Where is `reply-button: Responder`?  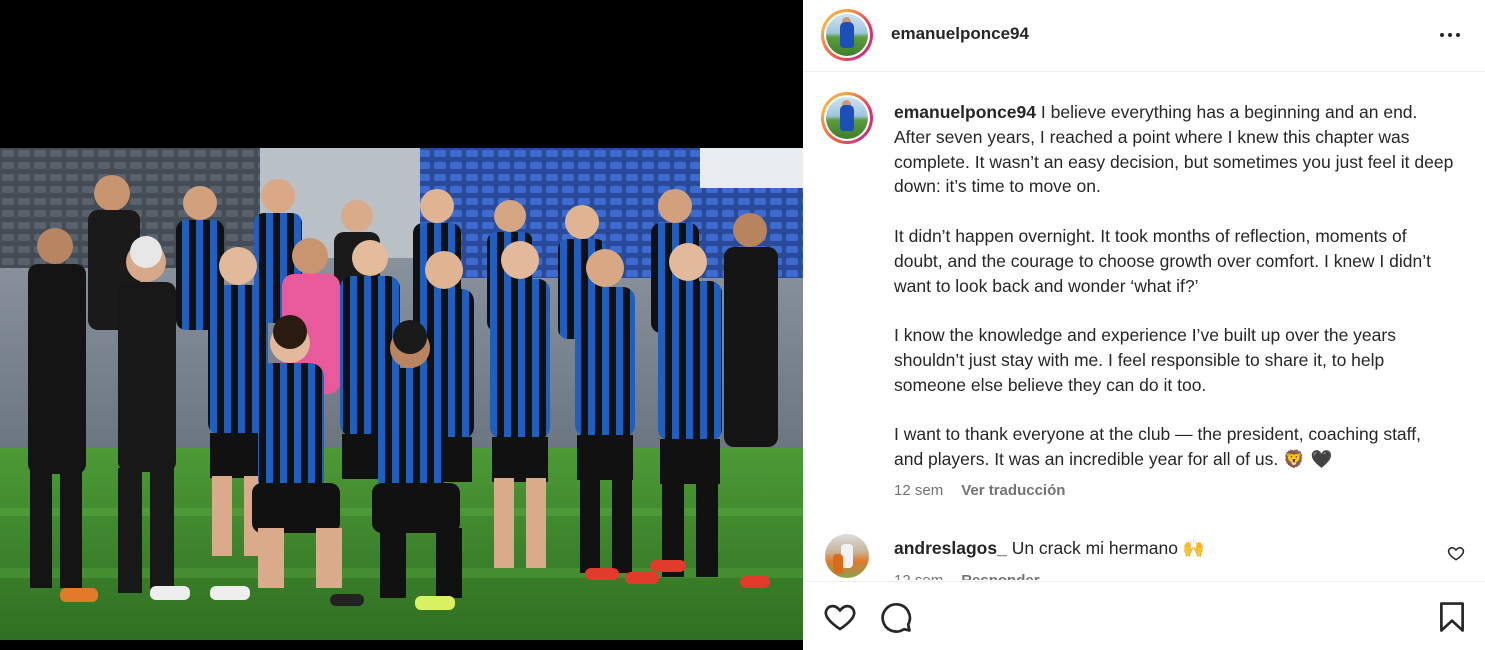 reply-button: Responder is located at coordinates (1000, 576).